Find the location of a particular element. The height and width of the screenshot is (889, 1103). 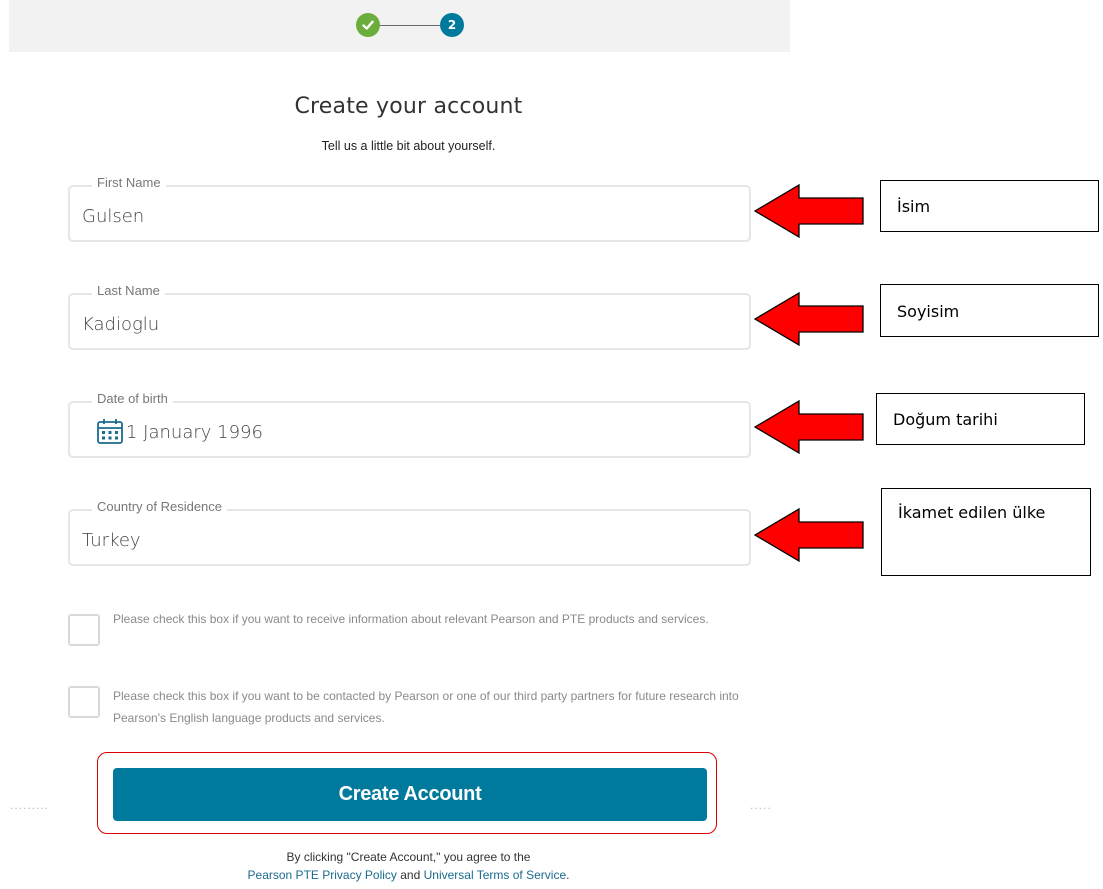

legal-and-text: and is located at coordinates (410, 875).